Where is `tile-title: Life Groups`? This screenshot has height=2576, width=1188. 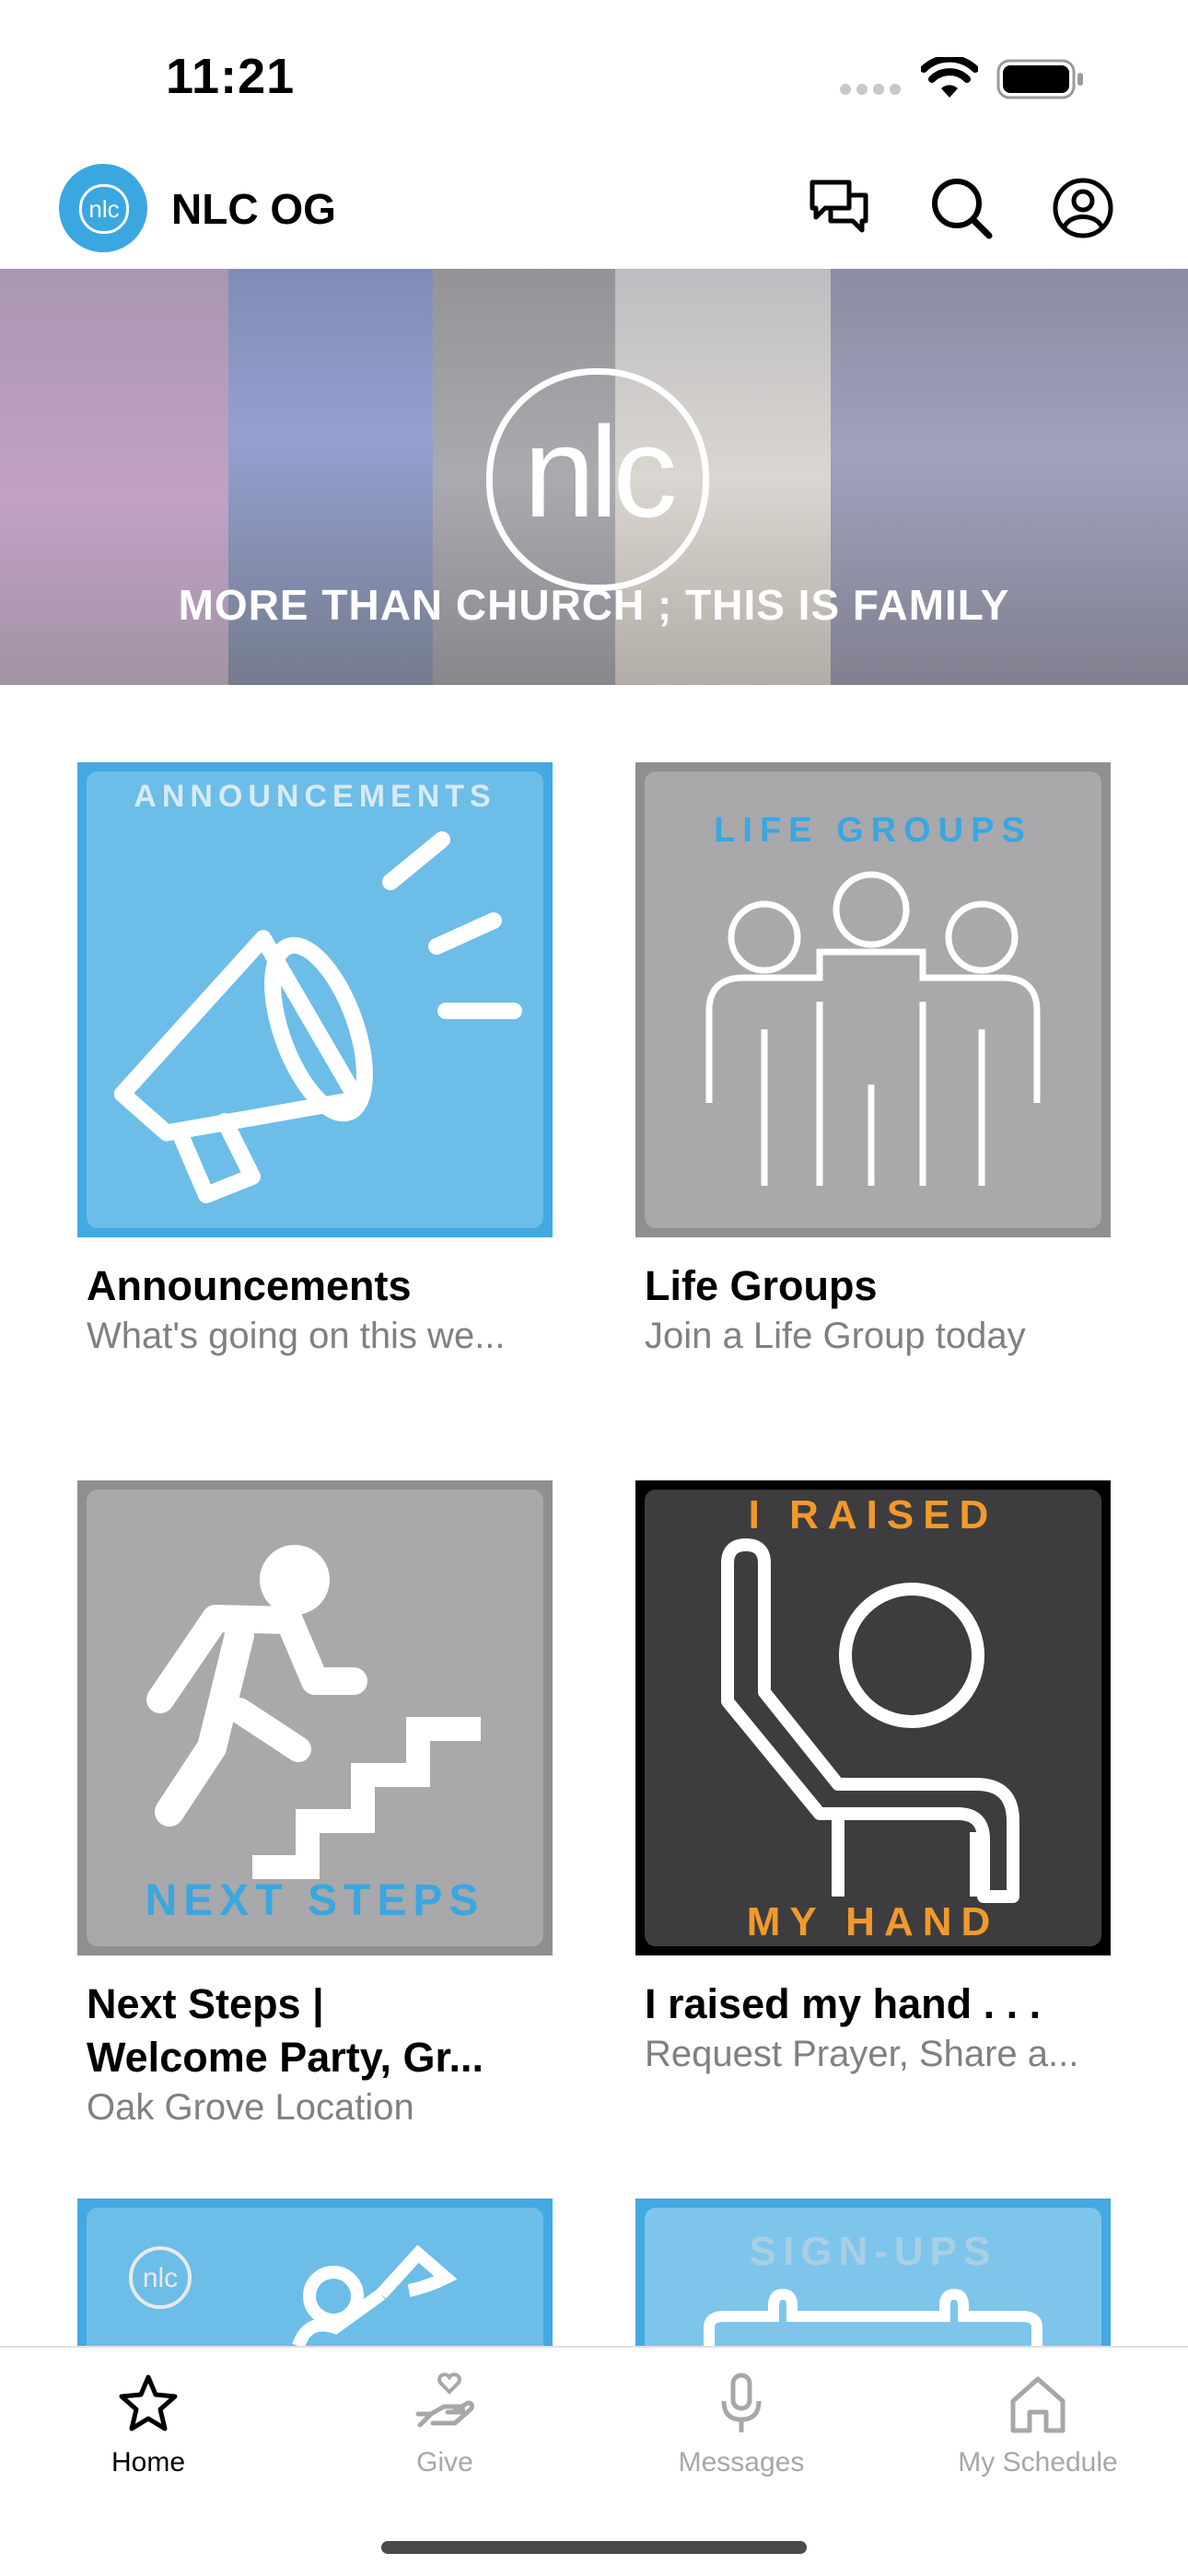 tile-title: Life Groups is located at coordinates (761, 1285).